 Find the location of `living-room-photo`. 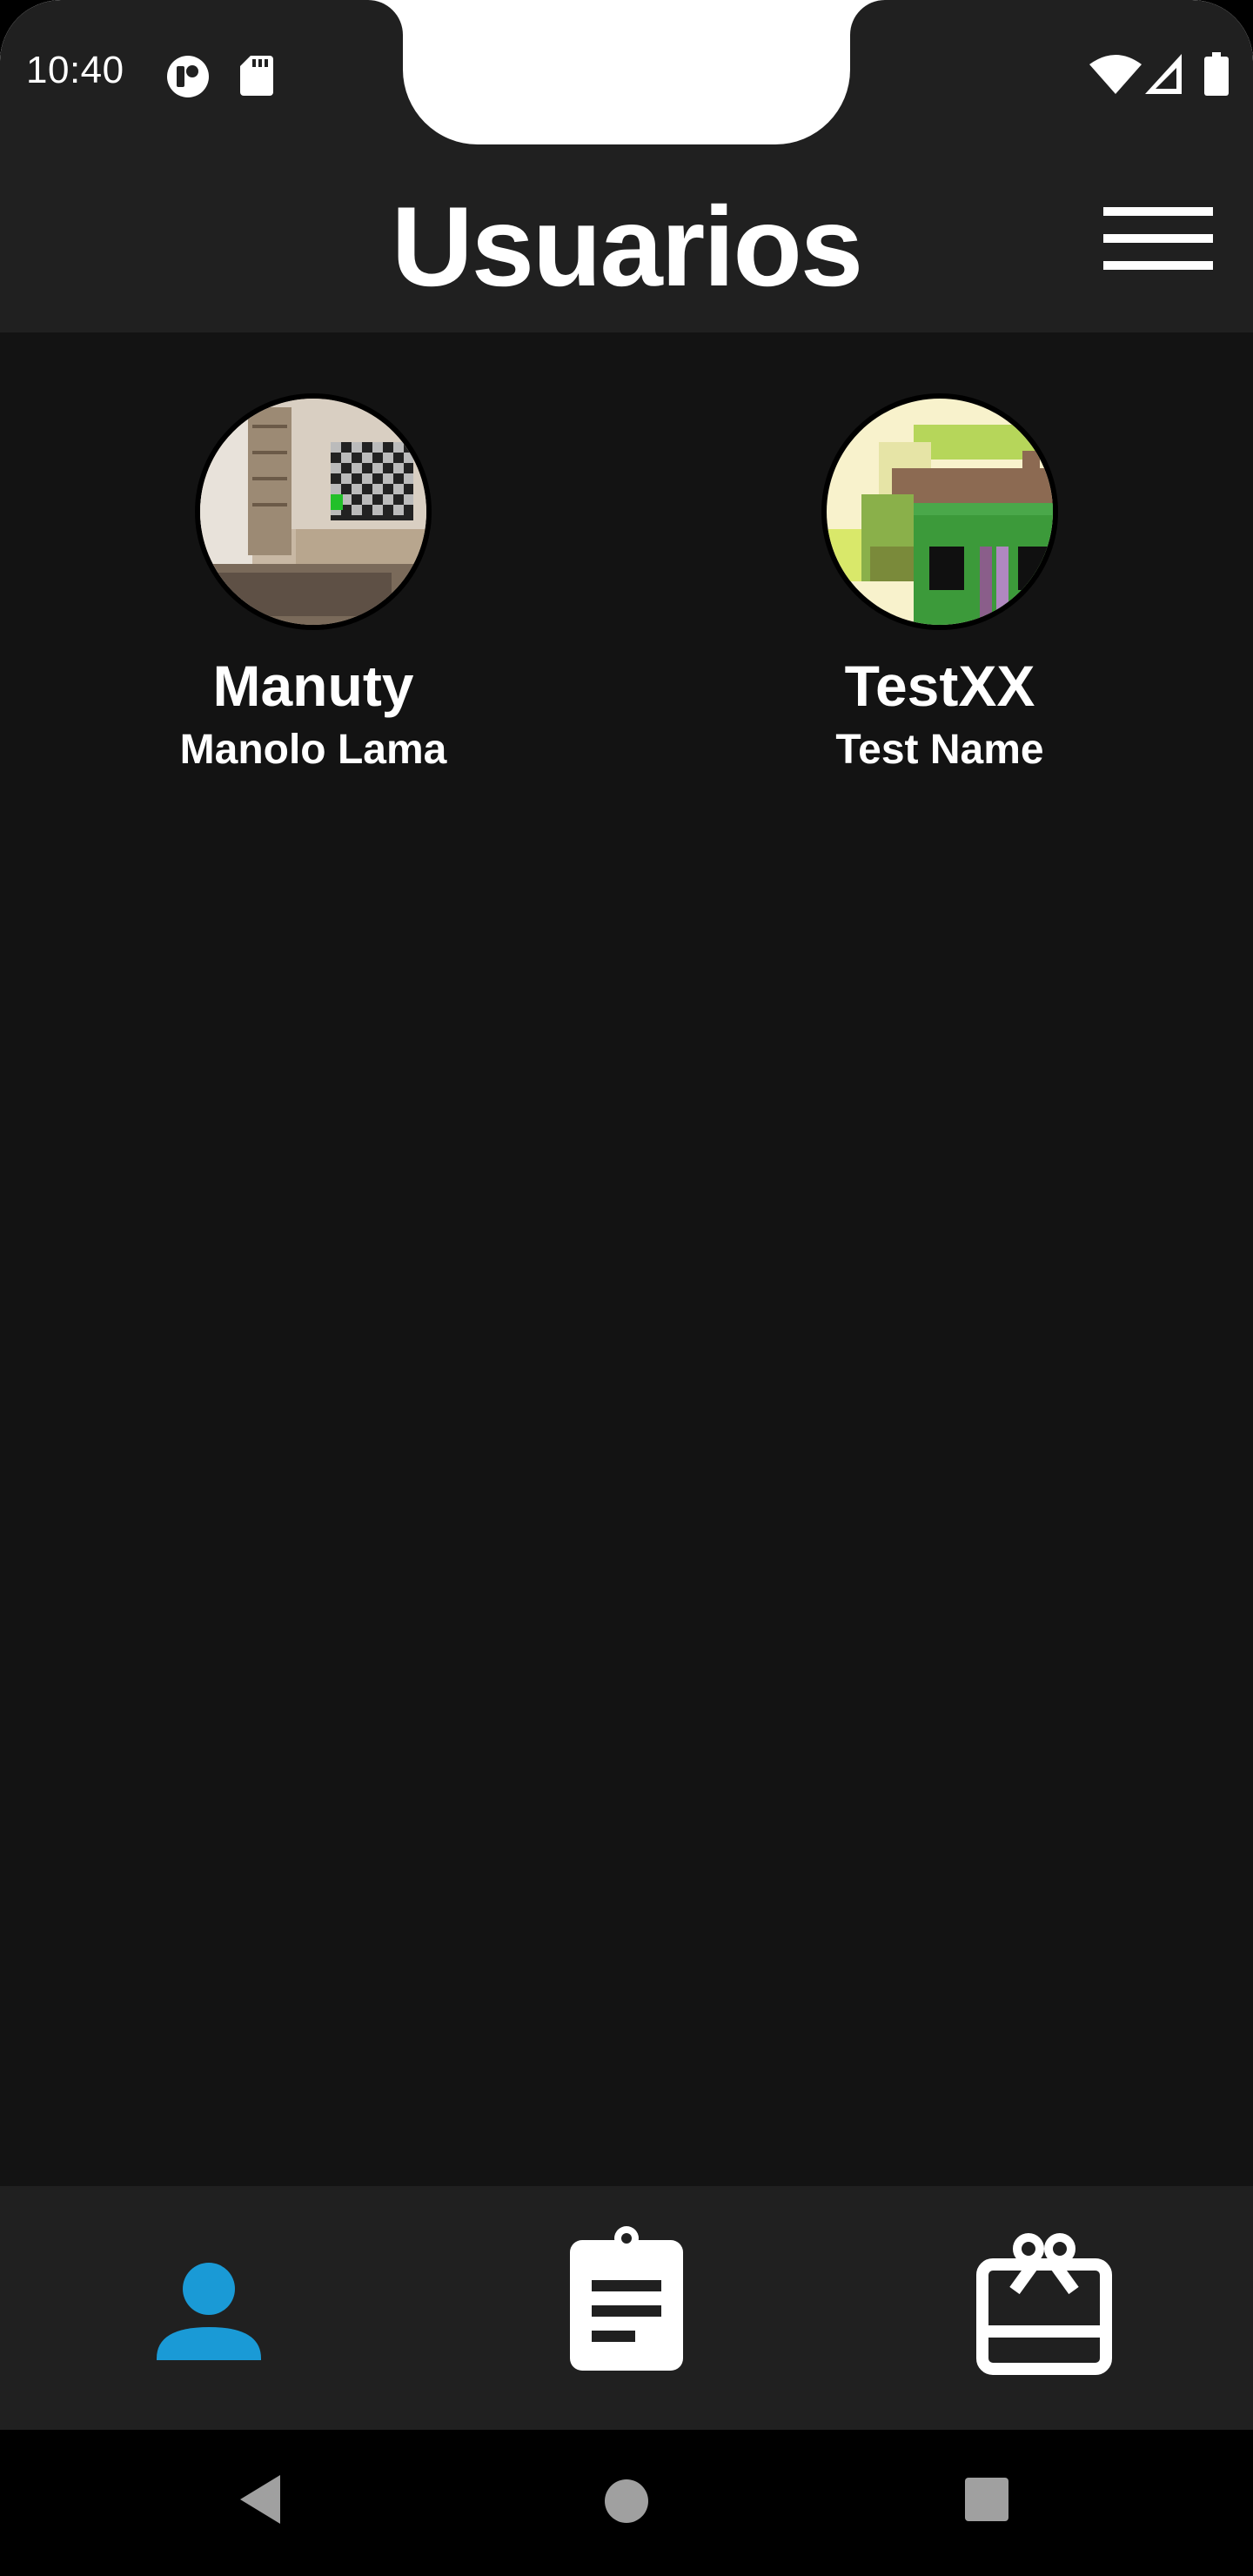

living-room-photo is located at coordinates (313, 512).